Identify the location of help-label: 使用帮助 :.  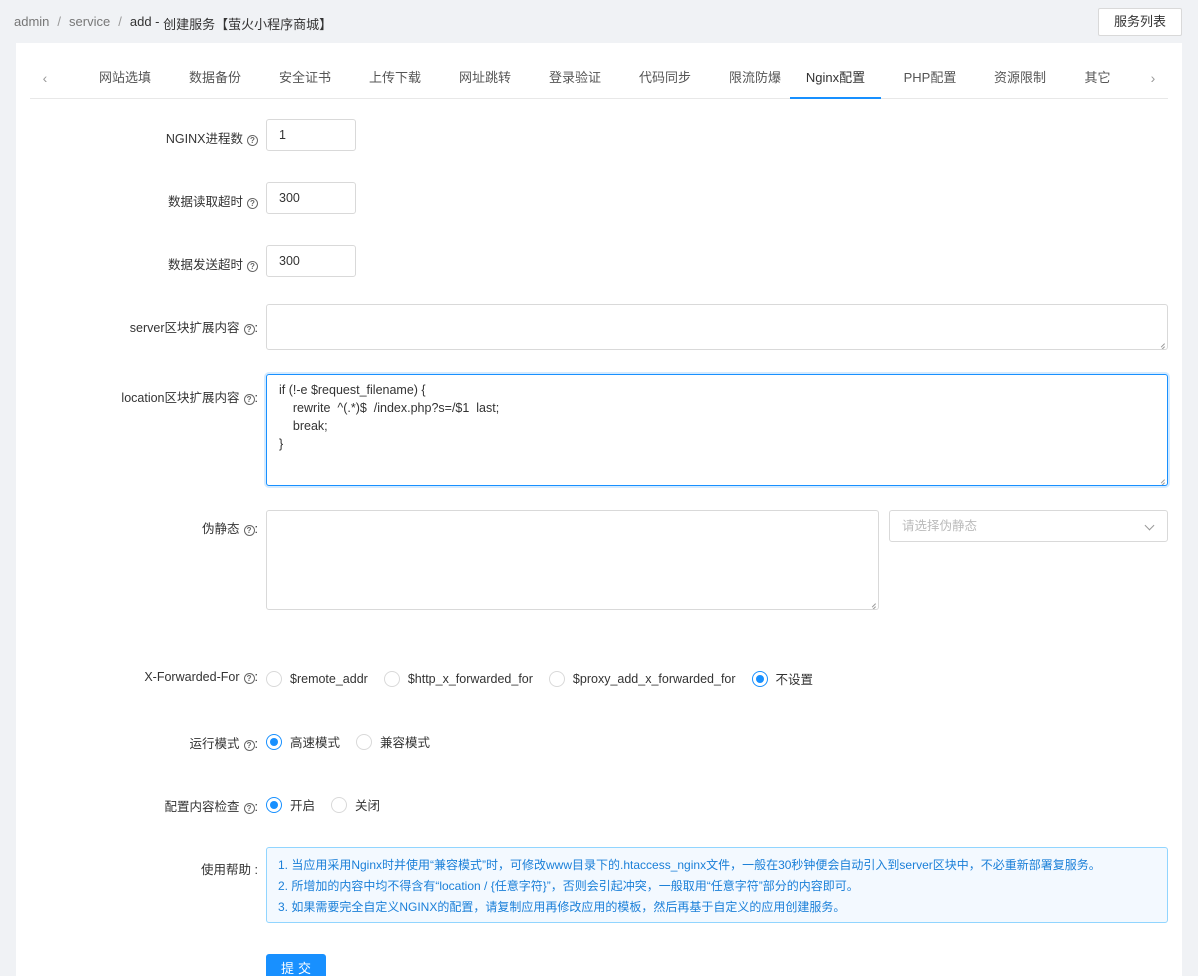
(229, 868).